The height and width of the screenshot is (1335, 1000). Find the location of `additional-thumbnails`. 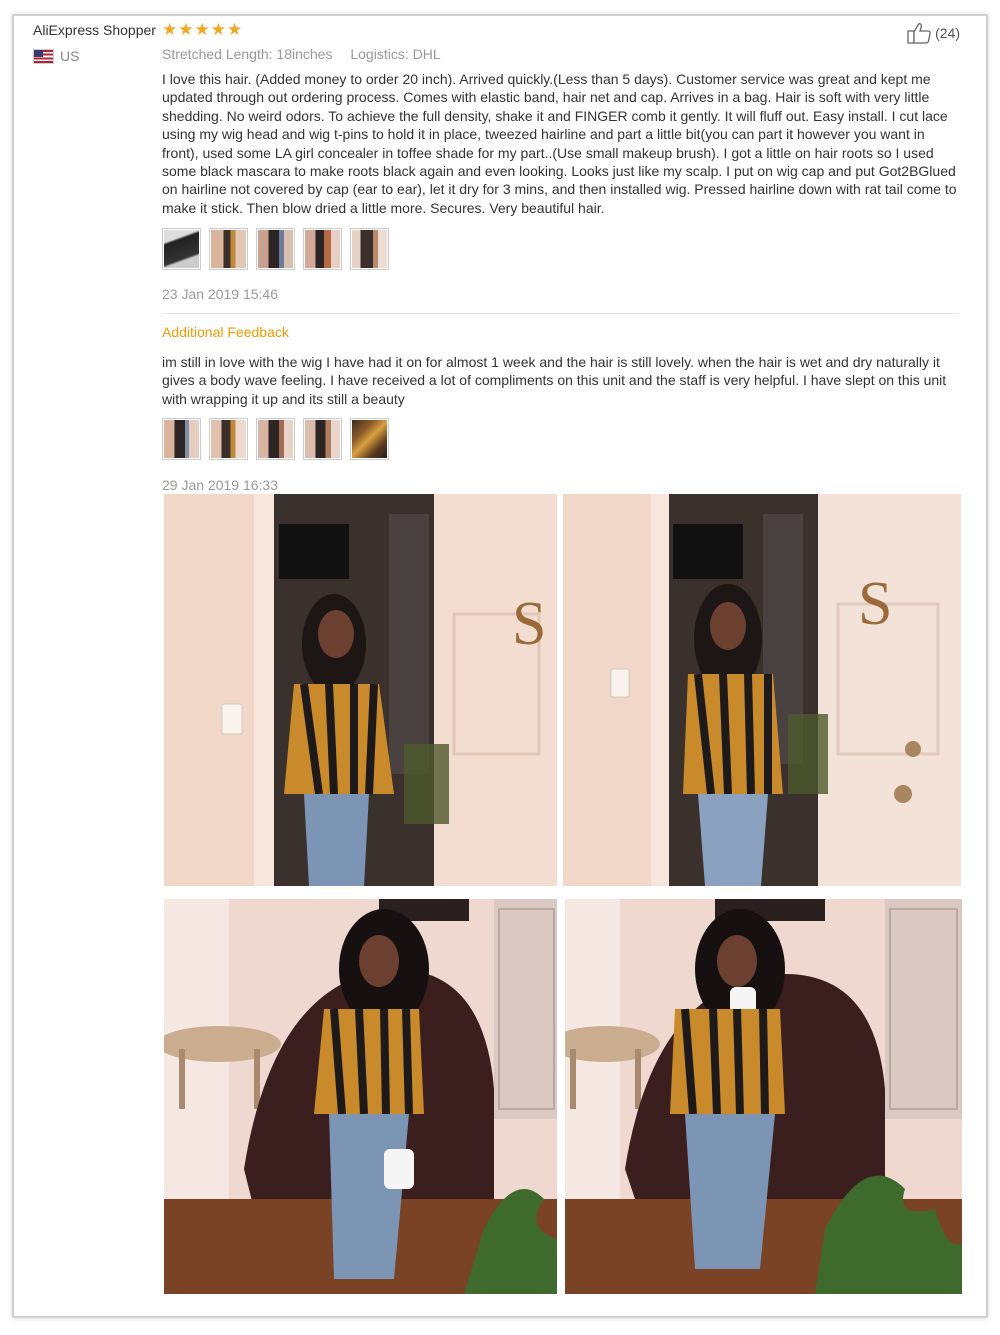

additional-thumbnails is located at coordinates (275, 439).